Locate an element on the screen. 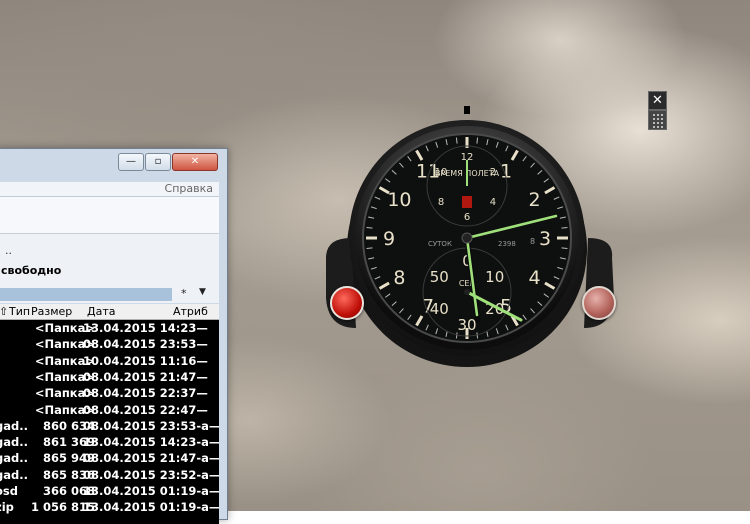  minimize-button: — is located at coordinates (131, 162).